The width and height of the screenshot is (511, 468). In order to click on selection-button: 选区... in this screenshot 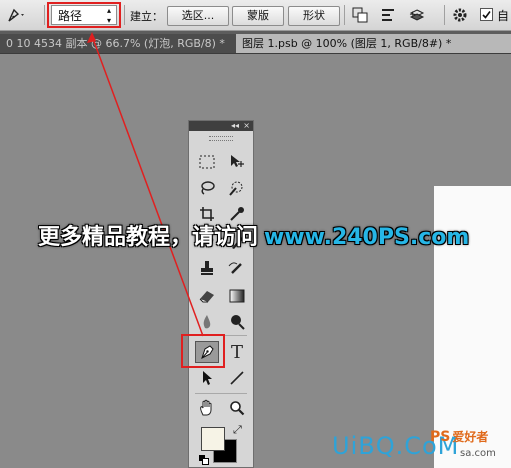, I will do `click(198, 16)`.